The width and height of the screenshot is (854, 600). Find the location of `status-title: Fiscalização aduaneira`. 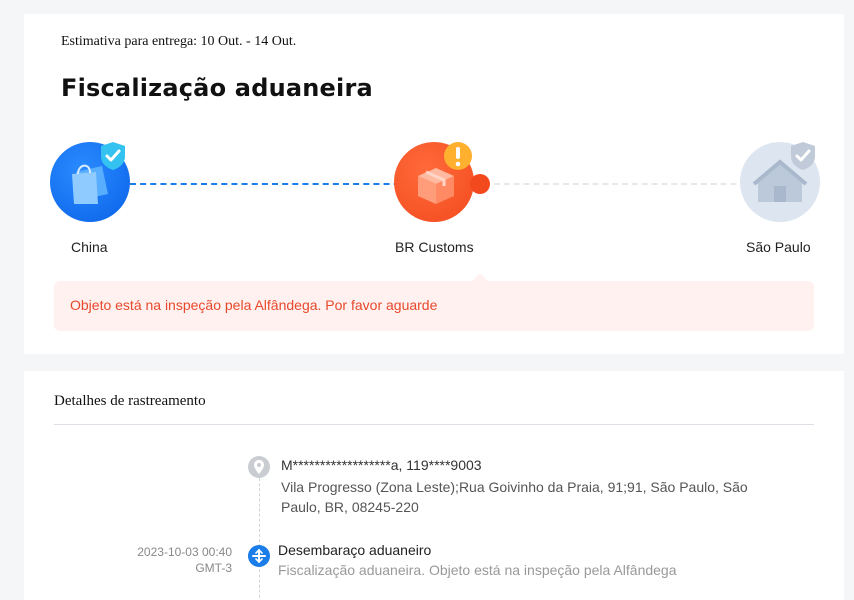

status-title: Fiscalização aduaneira is located at coordinates (217, 88).